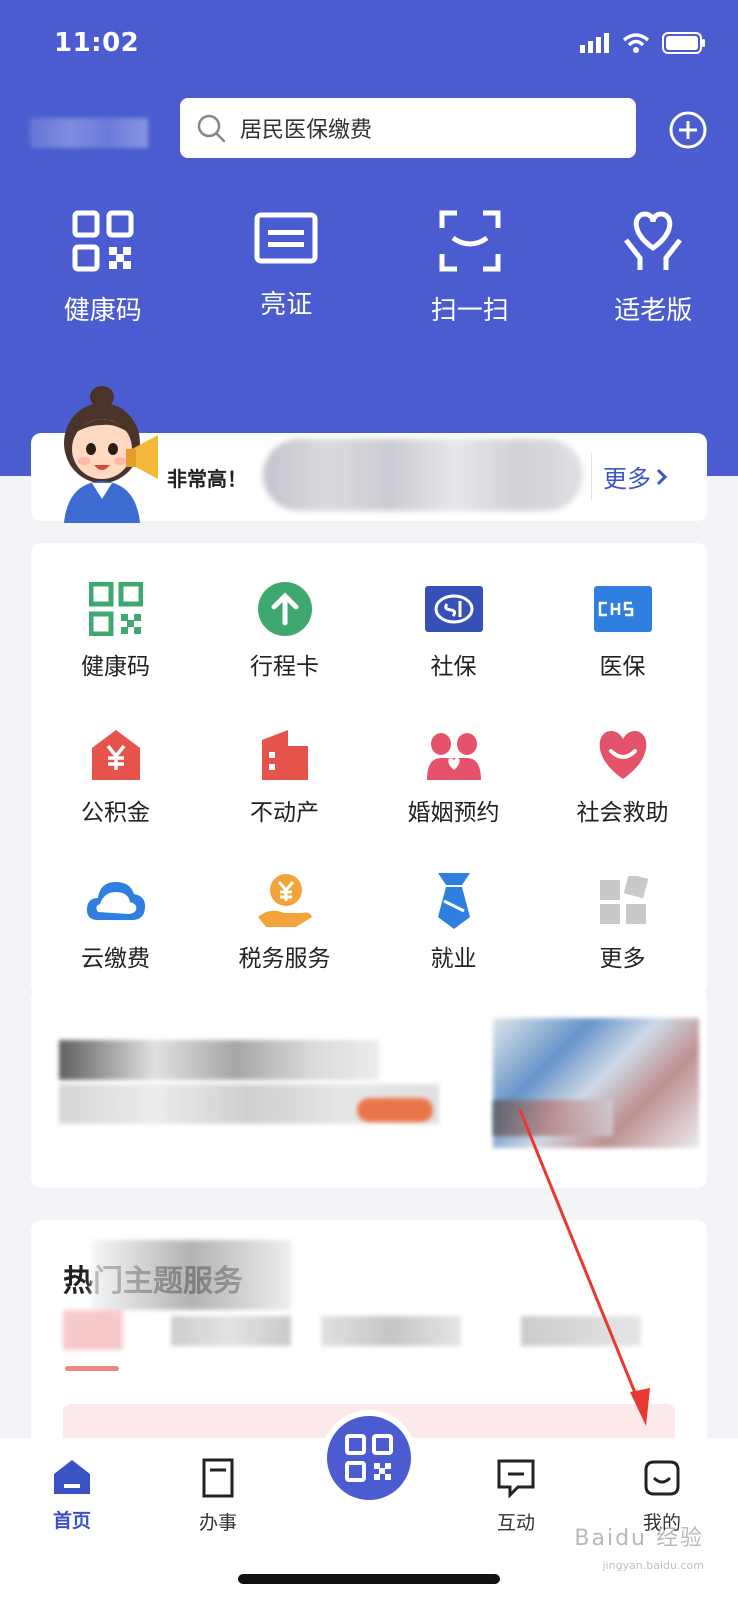  Describe the element at coordinates (115, 755) in the screenshot. I see `housing-fund-icon` at that location.